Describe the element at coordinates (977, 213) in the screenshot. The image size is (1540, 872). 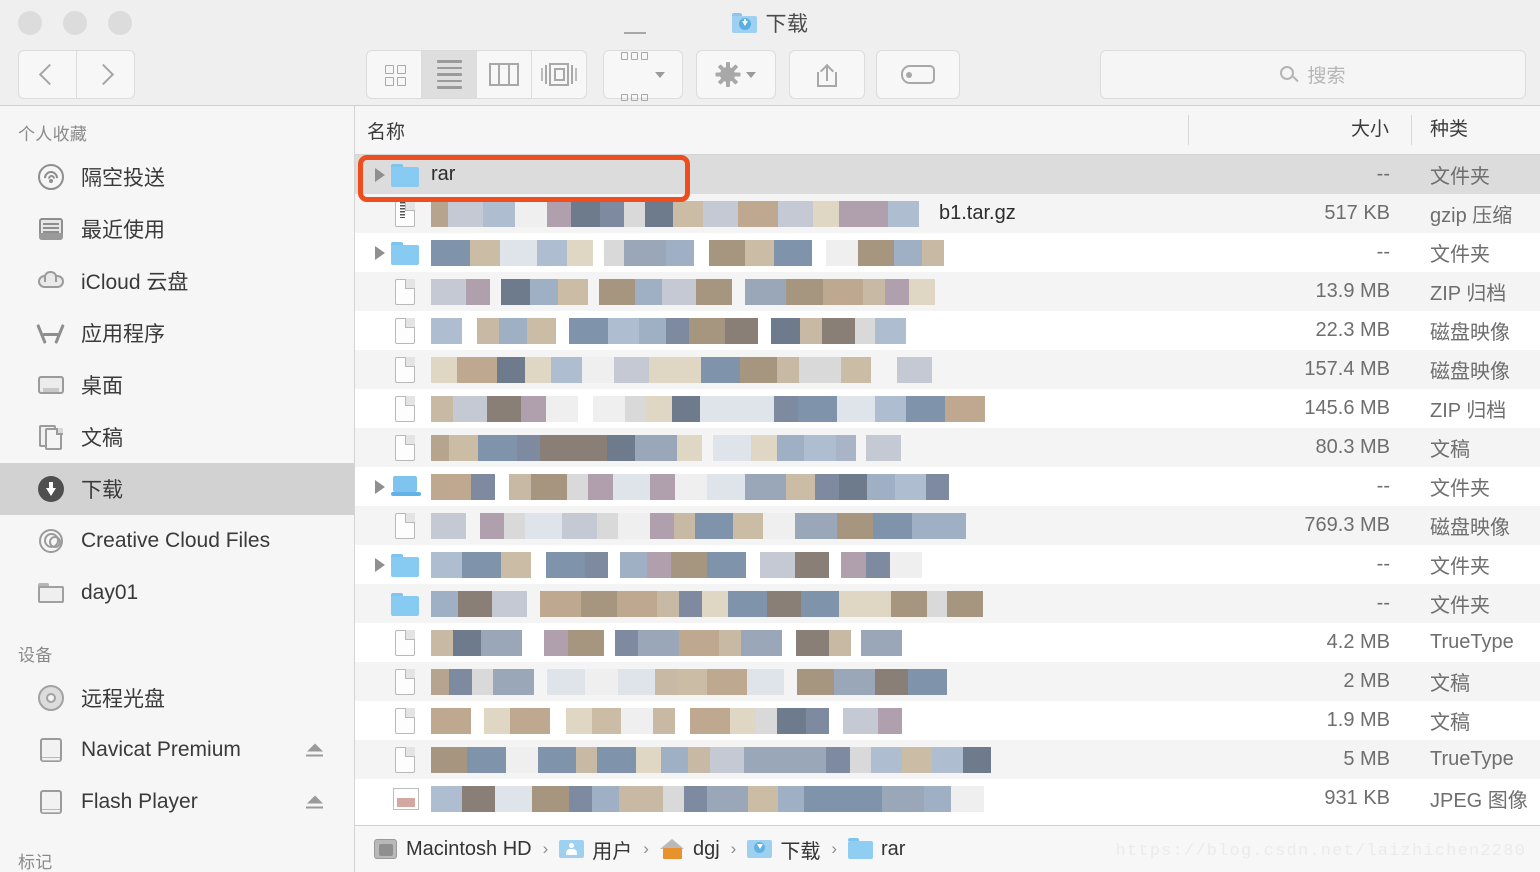
I see `file-name-label: b1.tar.gz` at that location.